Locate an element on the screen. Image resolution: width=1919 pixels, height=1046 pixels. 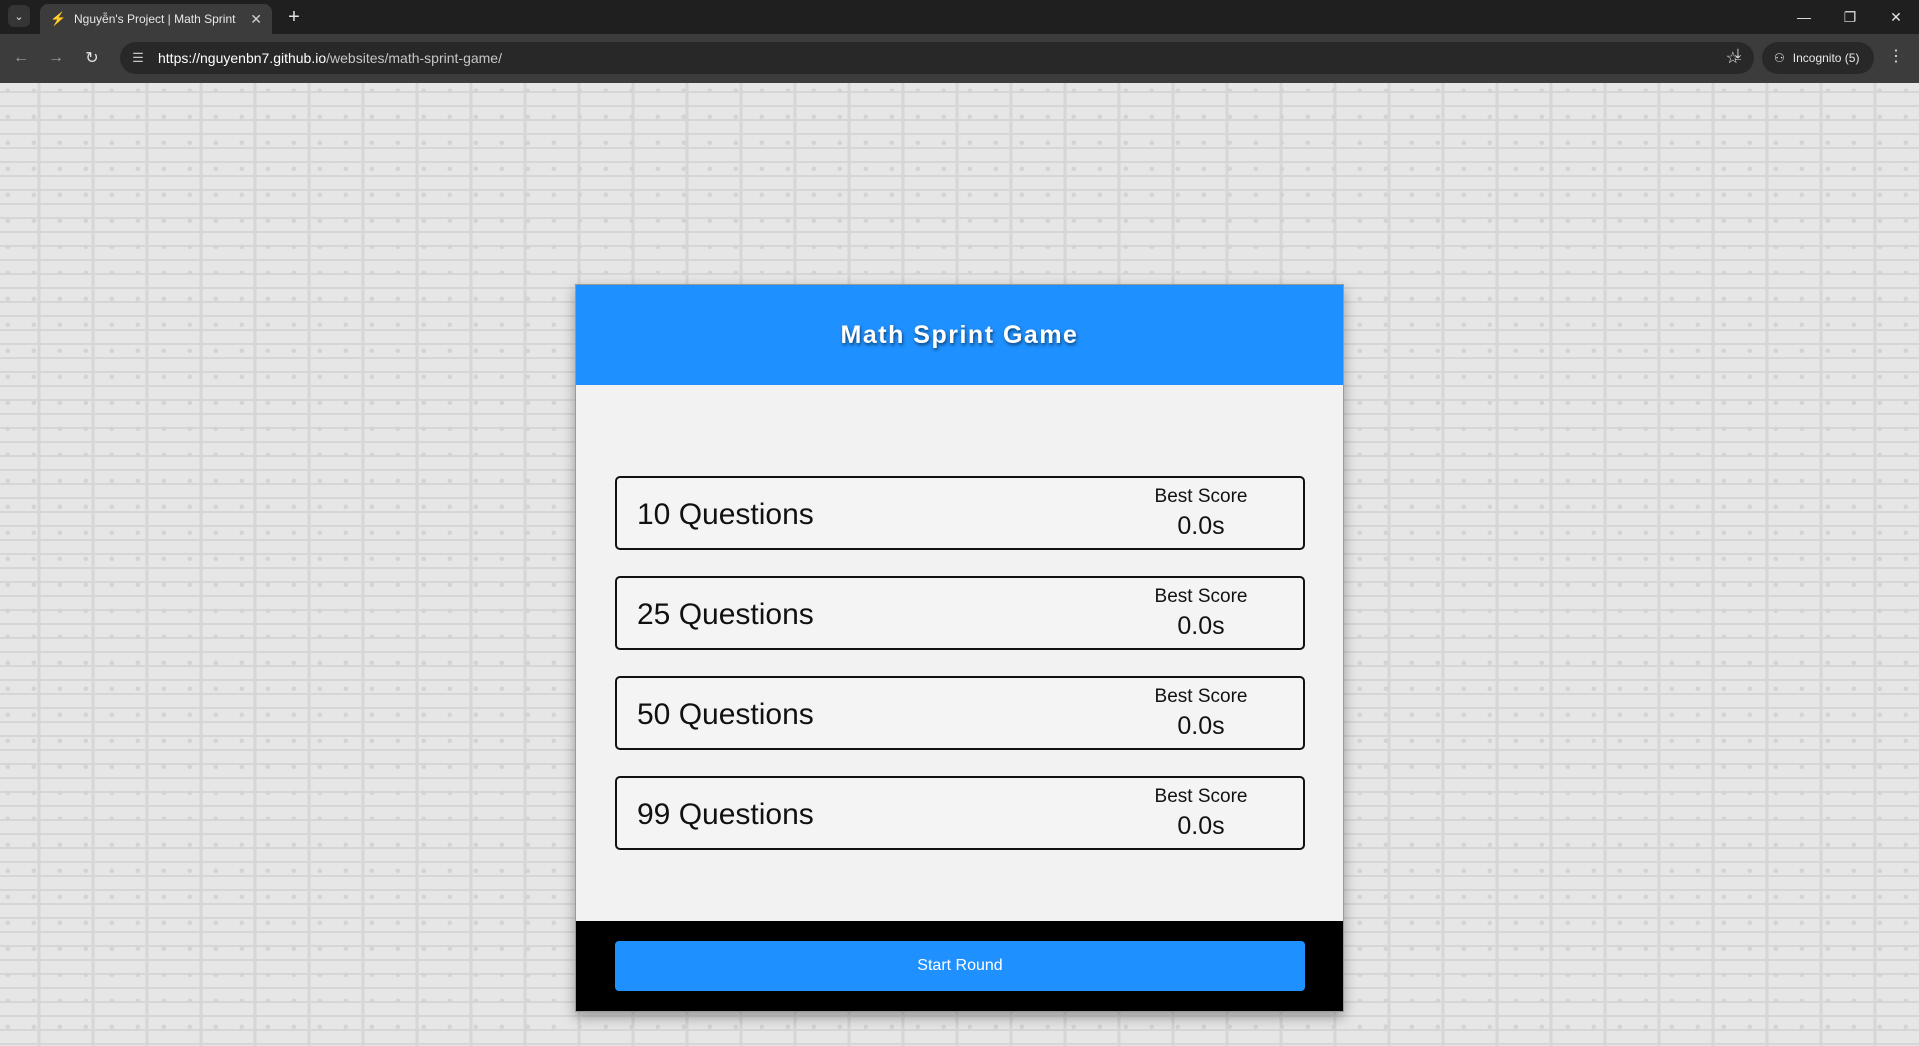
incognito-label: Incognito (5) is located at coordinates (1826, 58).